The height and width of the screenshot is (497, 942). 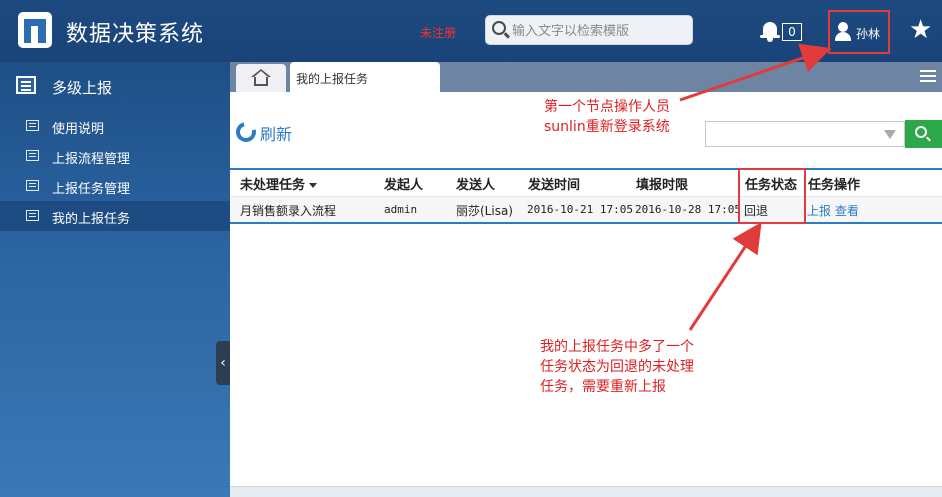 What do you see at coordinates (843, 27) in the screenshot?
I see `user-icon` at bounding box center [843, 27].